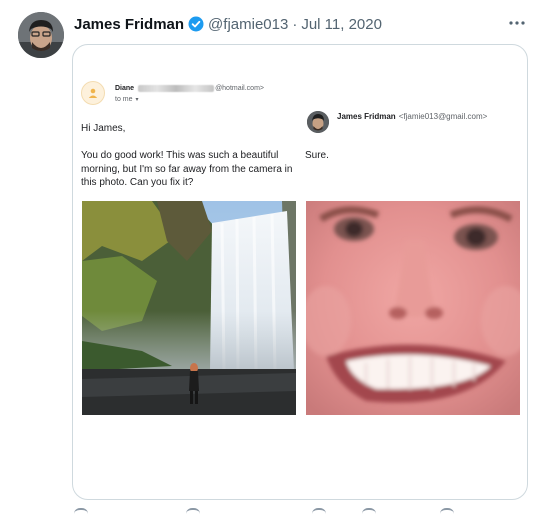  I want to click on reply-sender: James Fridman <fjamie013@gmail.com>, so click(412, 116).